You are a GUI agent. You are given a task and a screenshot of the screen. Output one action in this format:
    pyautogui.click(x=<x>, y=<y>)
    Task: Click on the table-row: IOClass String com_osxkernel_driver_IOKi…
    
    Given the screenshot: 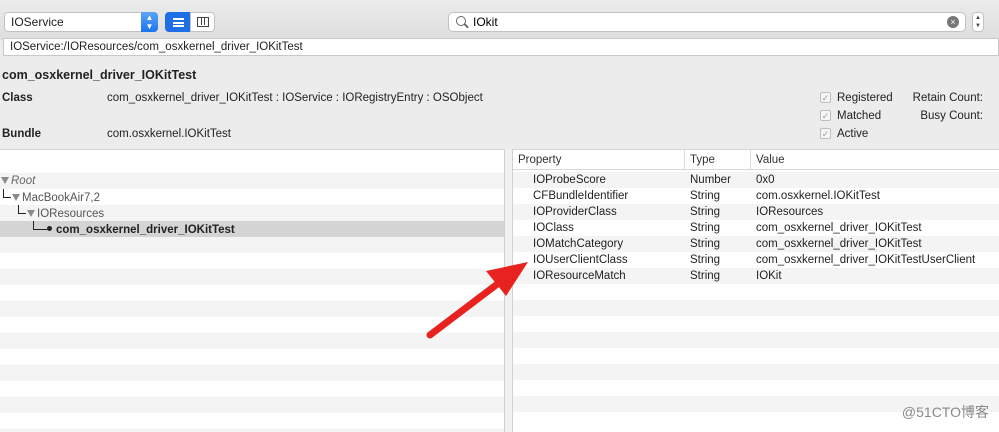 What is the action you would take?
    pyautogui.click(x=756, y=228)
    